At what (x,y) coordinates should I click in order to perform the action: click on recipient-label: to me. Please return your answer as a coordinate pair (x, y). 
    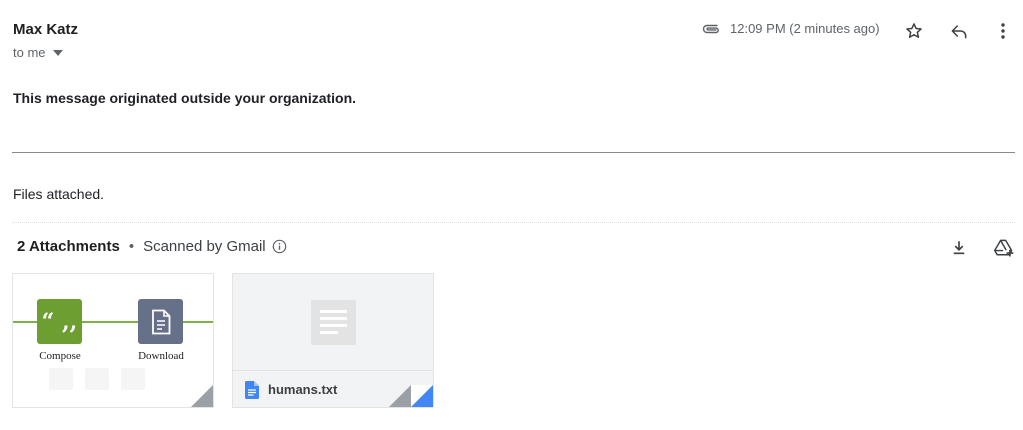
    Looking at the image, I should click on (29, 52).